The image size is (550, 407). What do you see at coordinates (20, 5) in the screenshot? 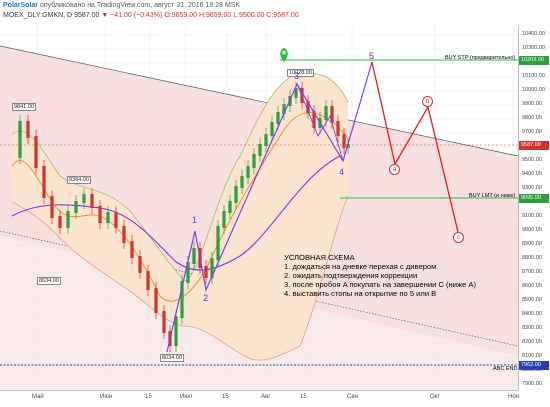
I see `author-brand: PolarSolar` at bounding box center [20, 5].